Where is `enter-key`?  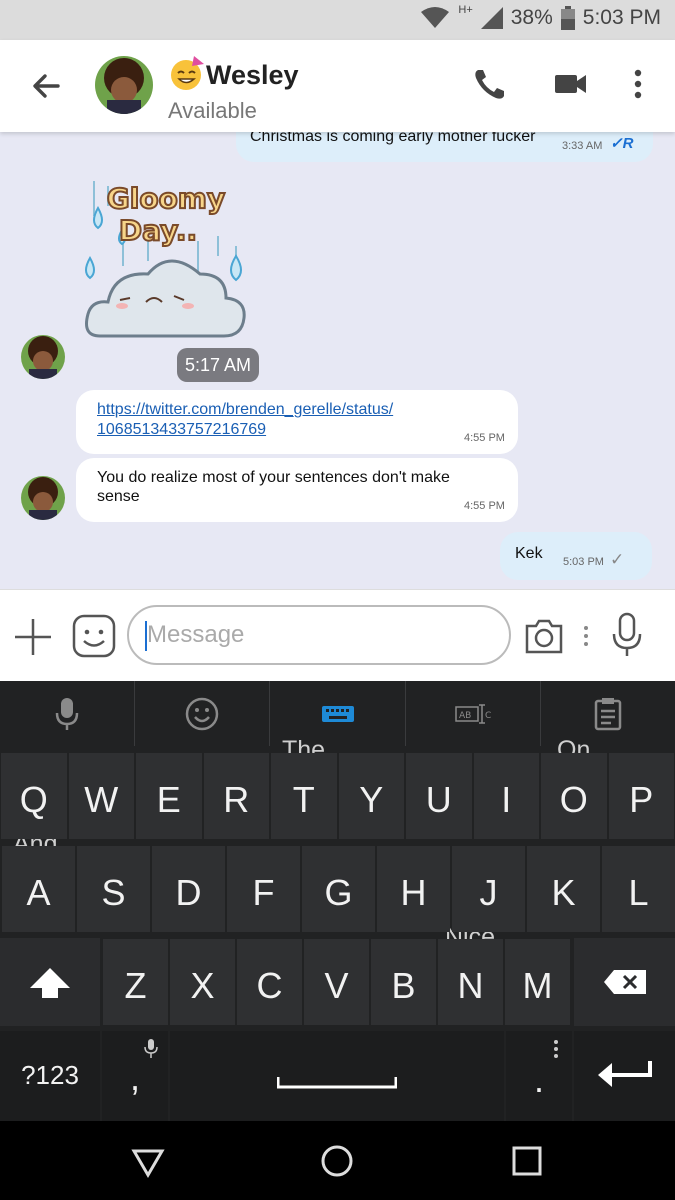
enter-key is located at coordinates (624, 1076).